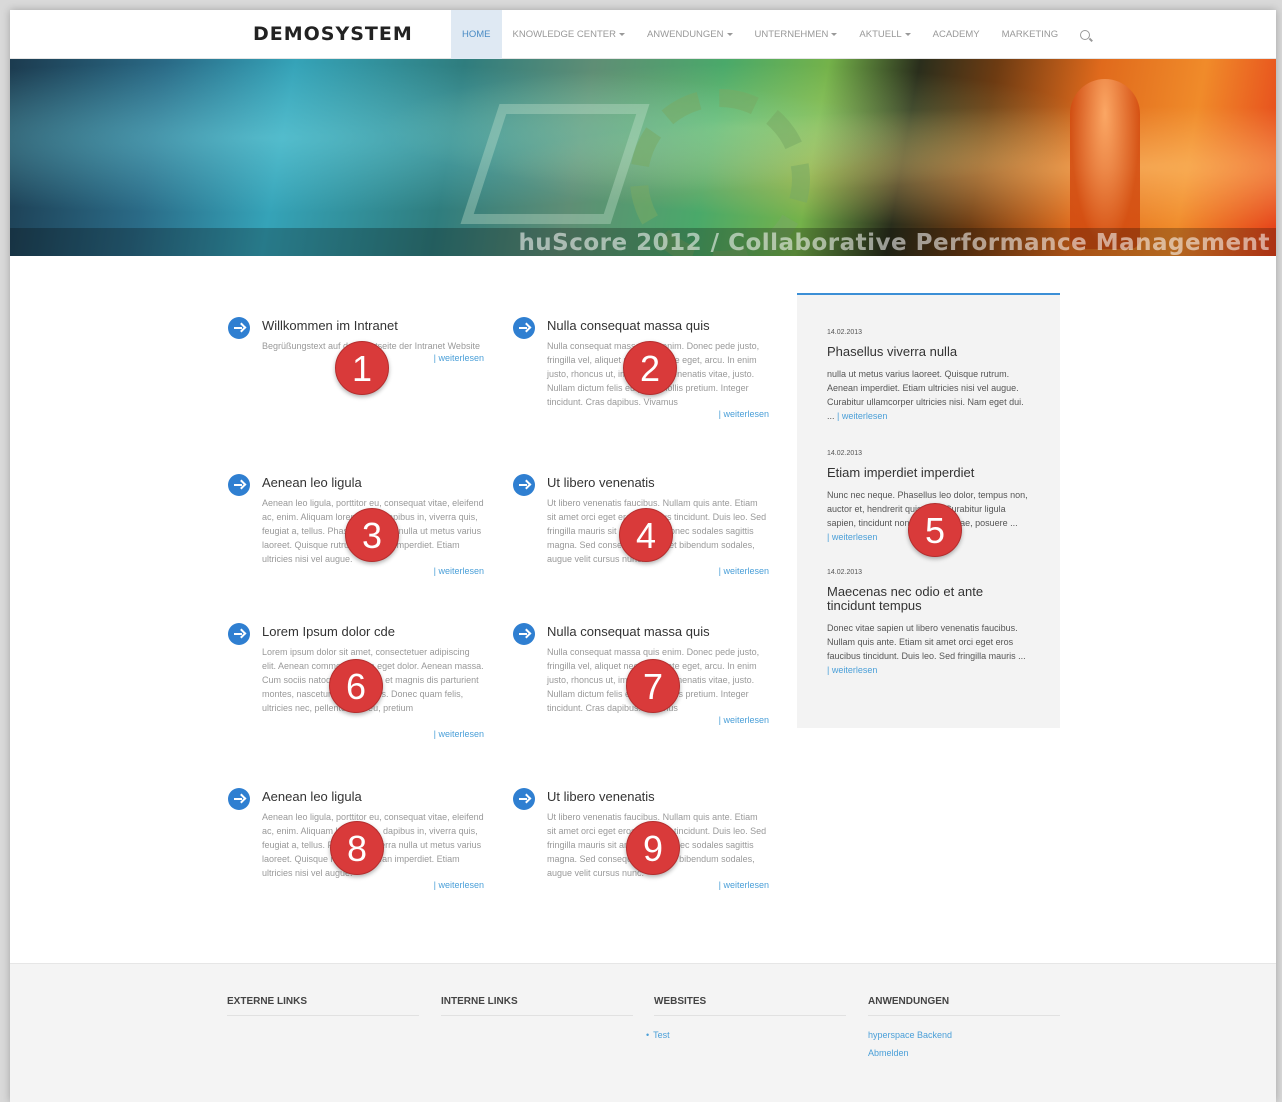 Image resolution: width=1282 pixels, height=1102 pixels. I want to click on number-badge: 3, so click(372, 535).